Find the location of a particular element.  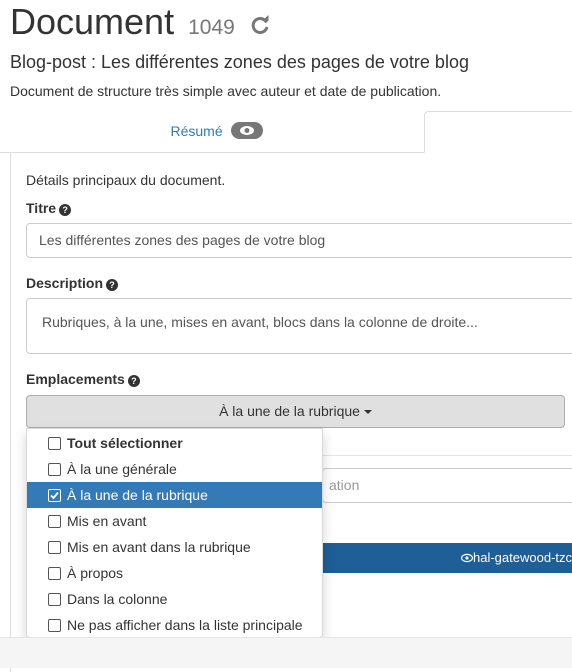

option-ne-pas-afficher: Ne pas afficher dans la liste principale is located at coordinates (174, 625).